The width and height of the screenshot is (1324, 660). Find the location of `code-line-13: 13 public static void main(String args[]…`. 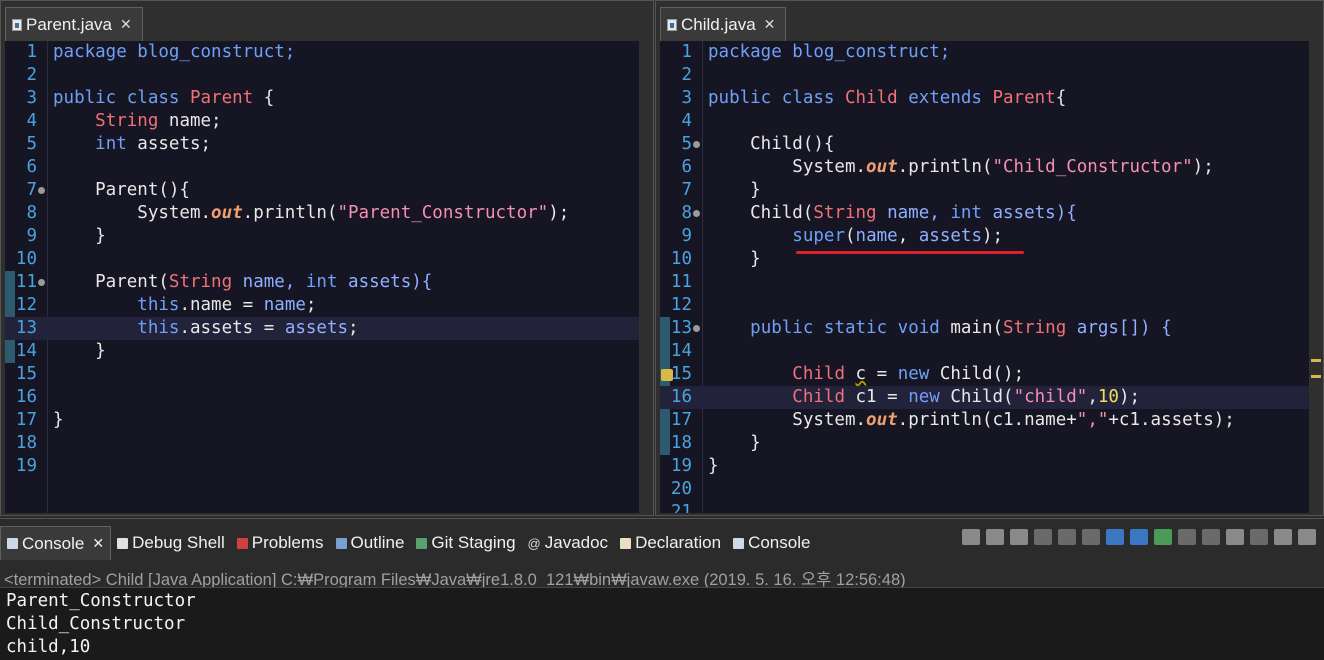

code-line-13: 13 public static void main(String args[]… is located at coordinates (984, 328).